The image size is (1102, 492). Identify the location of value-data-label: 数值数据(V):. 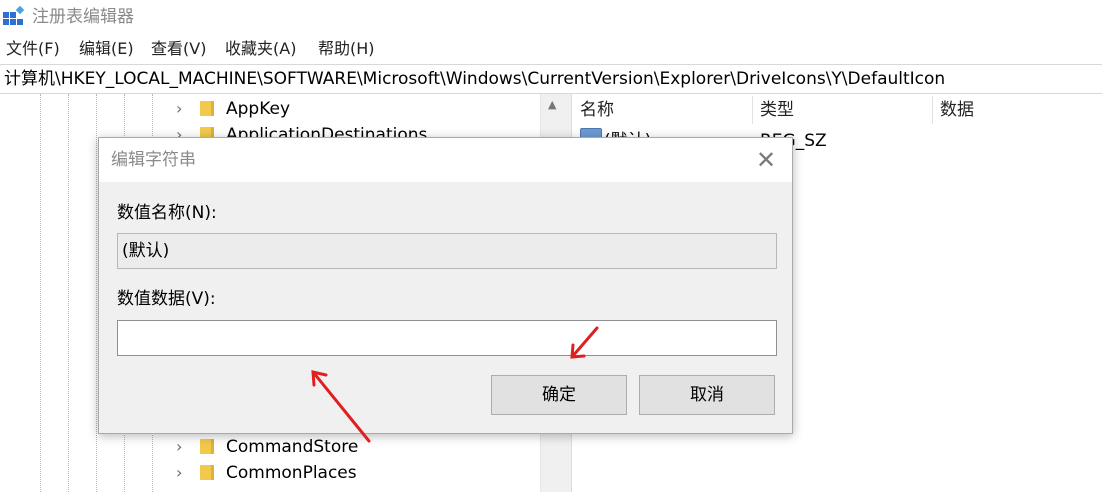
(166, 299).